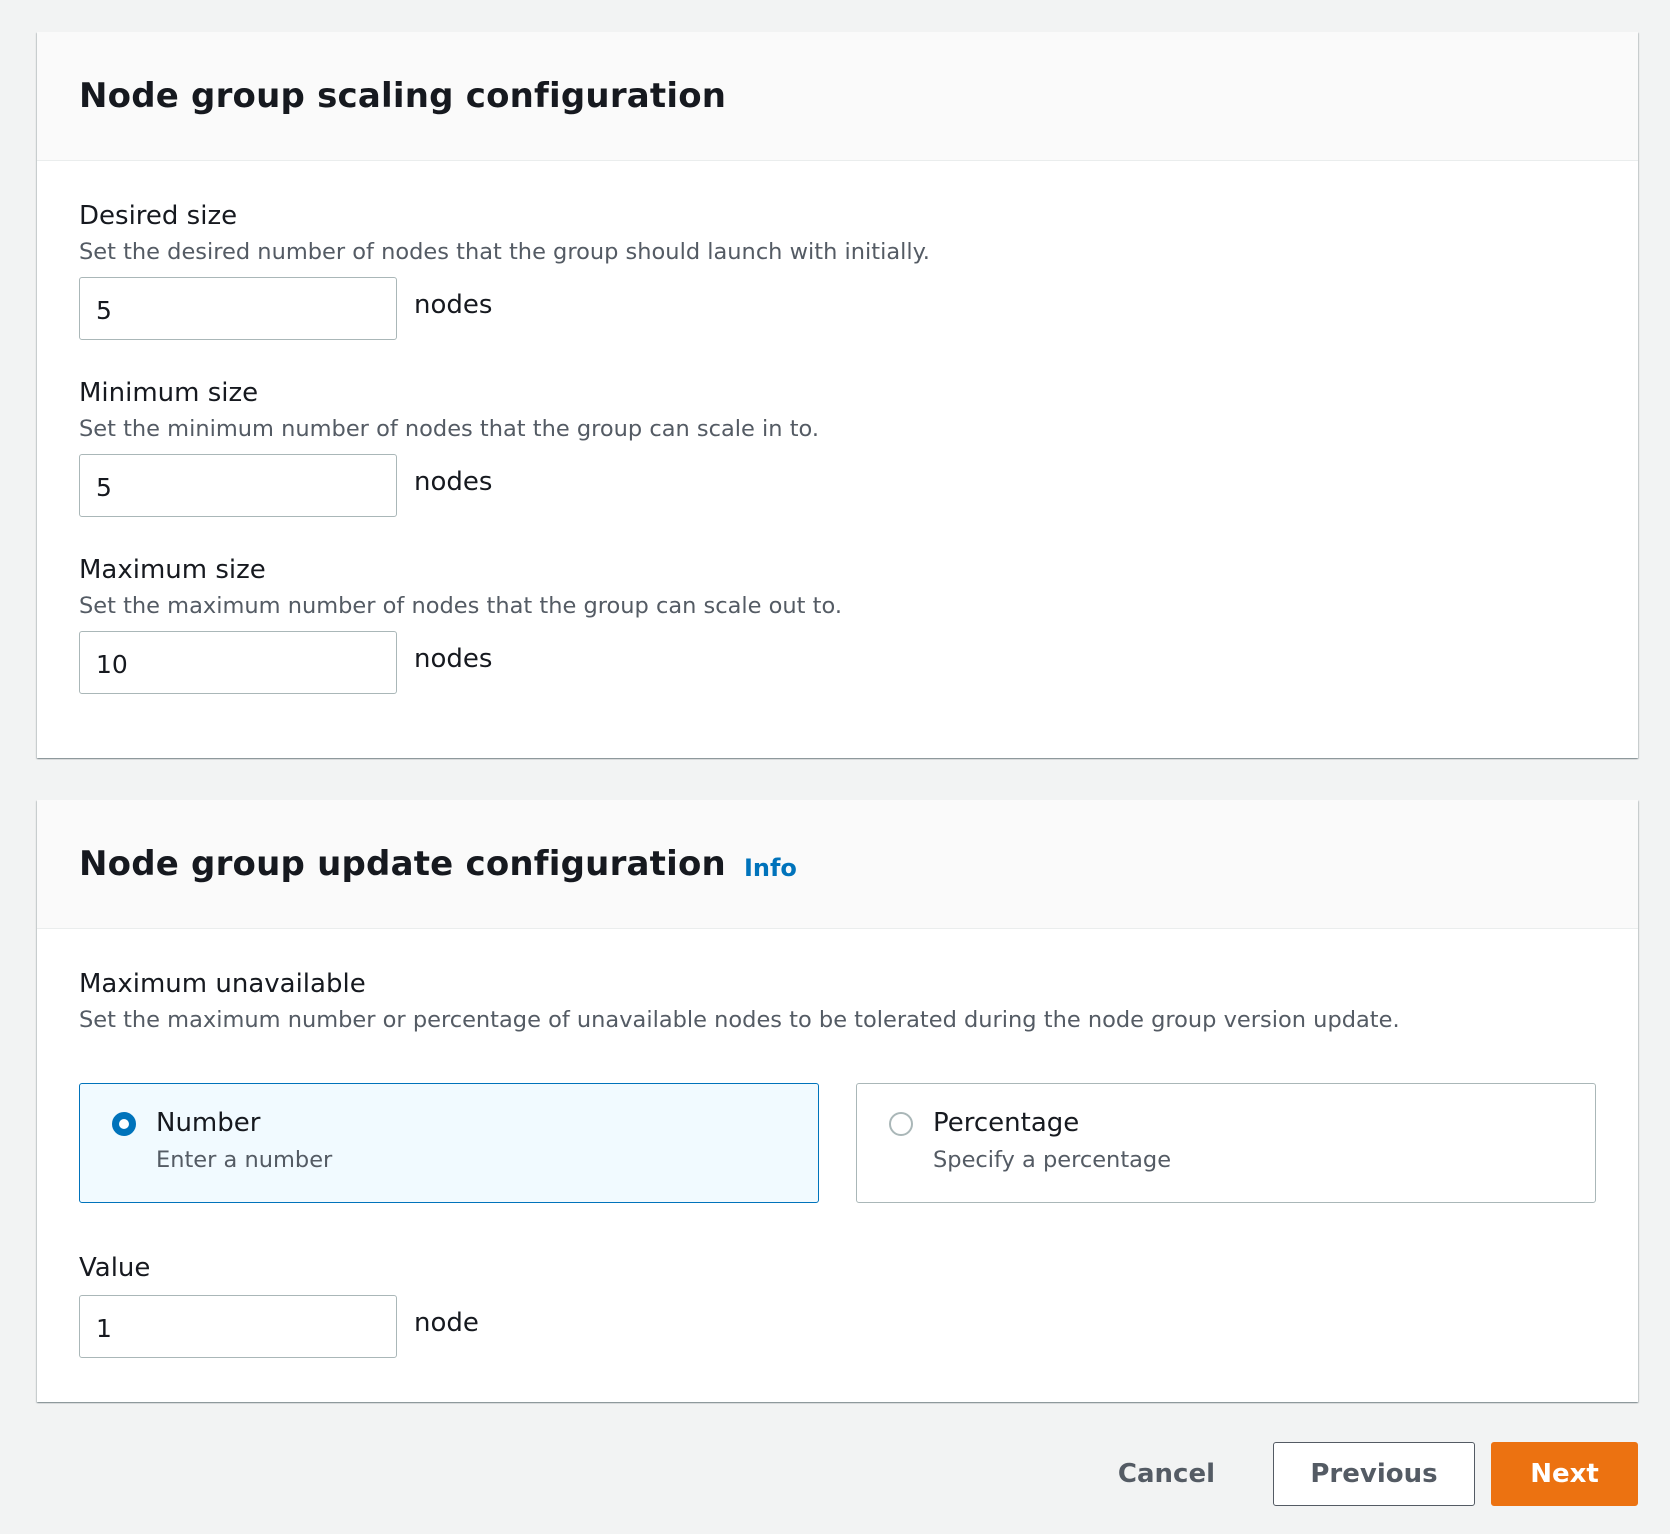 This screenshot has height=1534, width=1670. I want to click on tile-number-text: Number Enter a number, so click(244, 1141).